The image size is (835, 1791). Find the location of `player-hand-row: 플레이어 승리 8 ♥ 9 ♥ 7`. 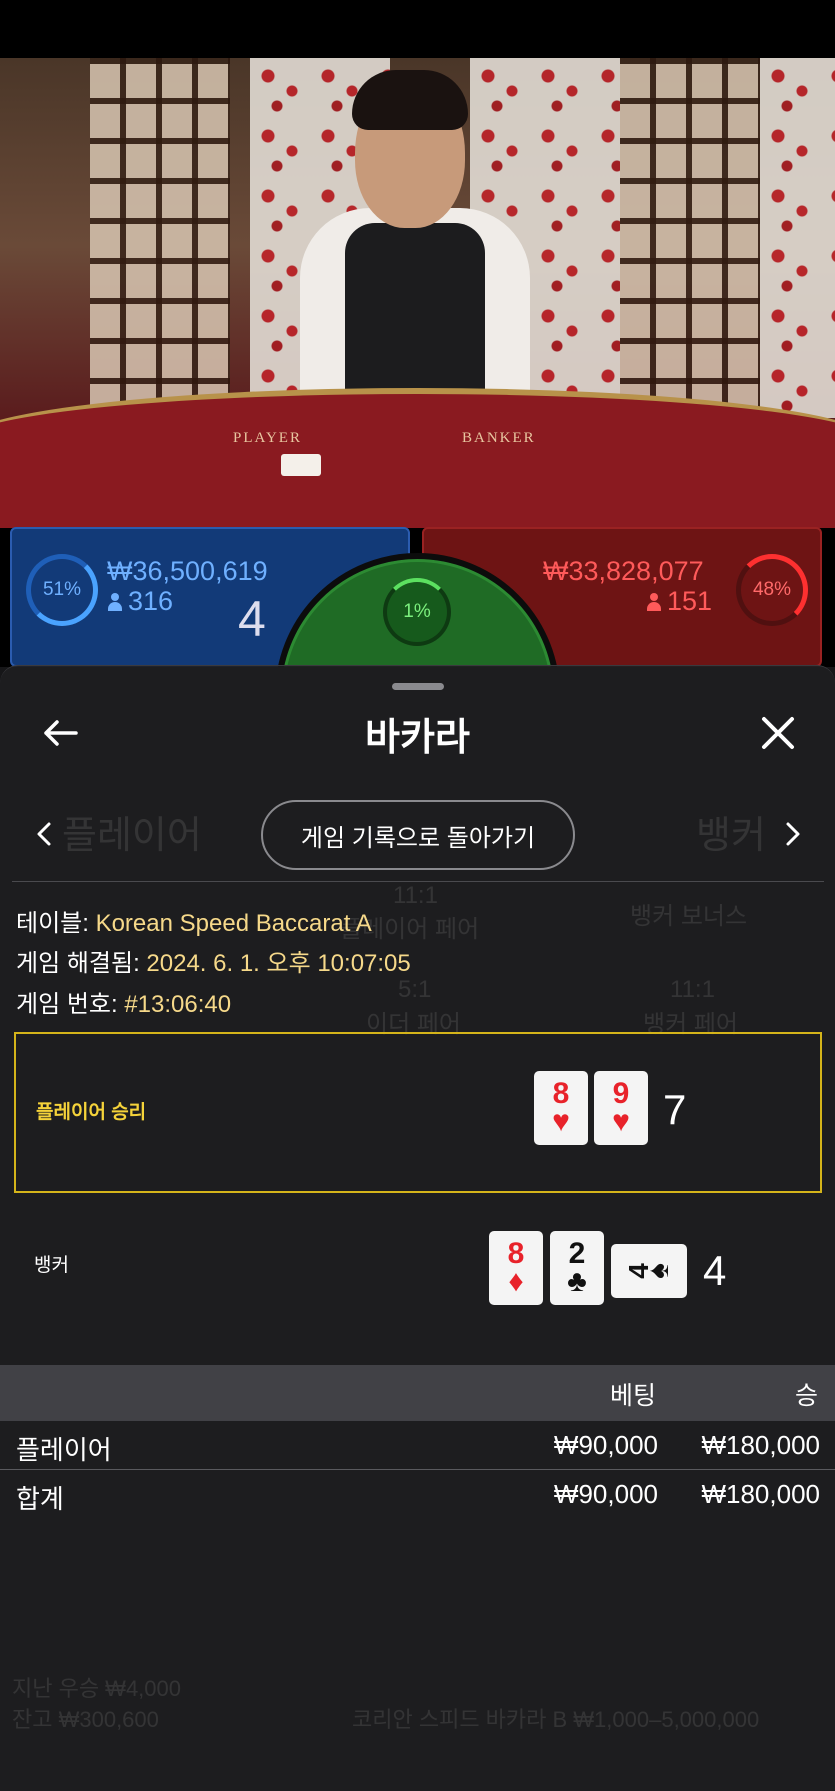

player-hand-row: 플레이어 승리 8 ♥ 9 ♥ 7 is located at coordinates (418, 1112).